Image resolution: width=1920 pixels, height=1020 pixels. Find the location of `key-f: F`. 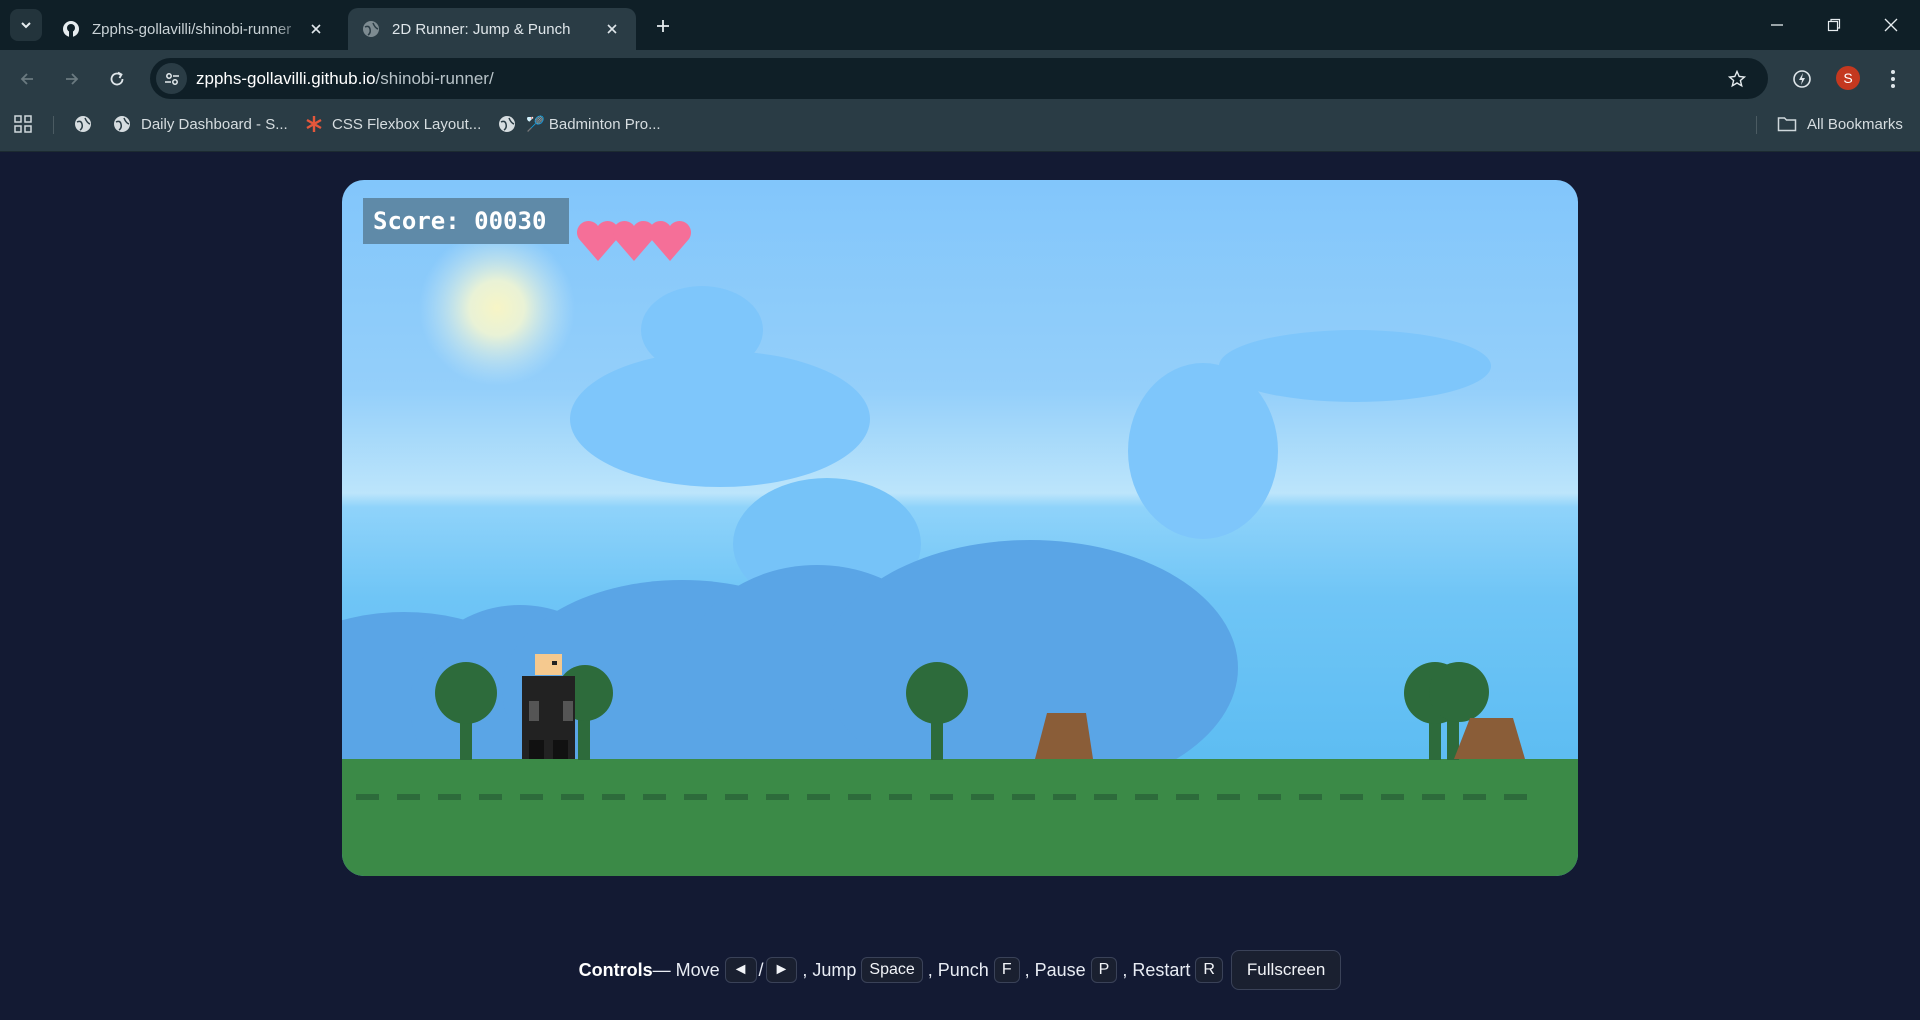

key-f: F is located at coordinates (1006, 970).